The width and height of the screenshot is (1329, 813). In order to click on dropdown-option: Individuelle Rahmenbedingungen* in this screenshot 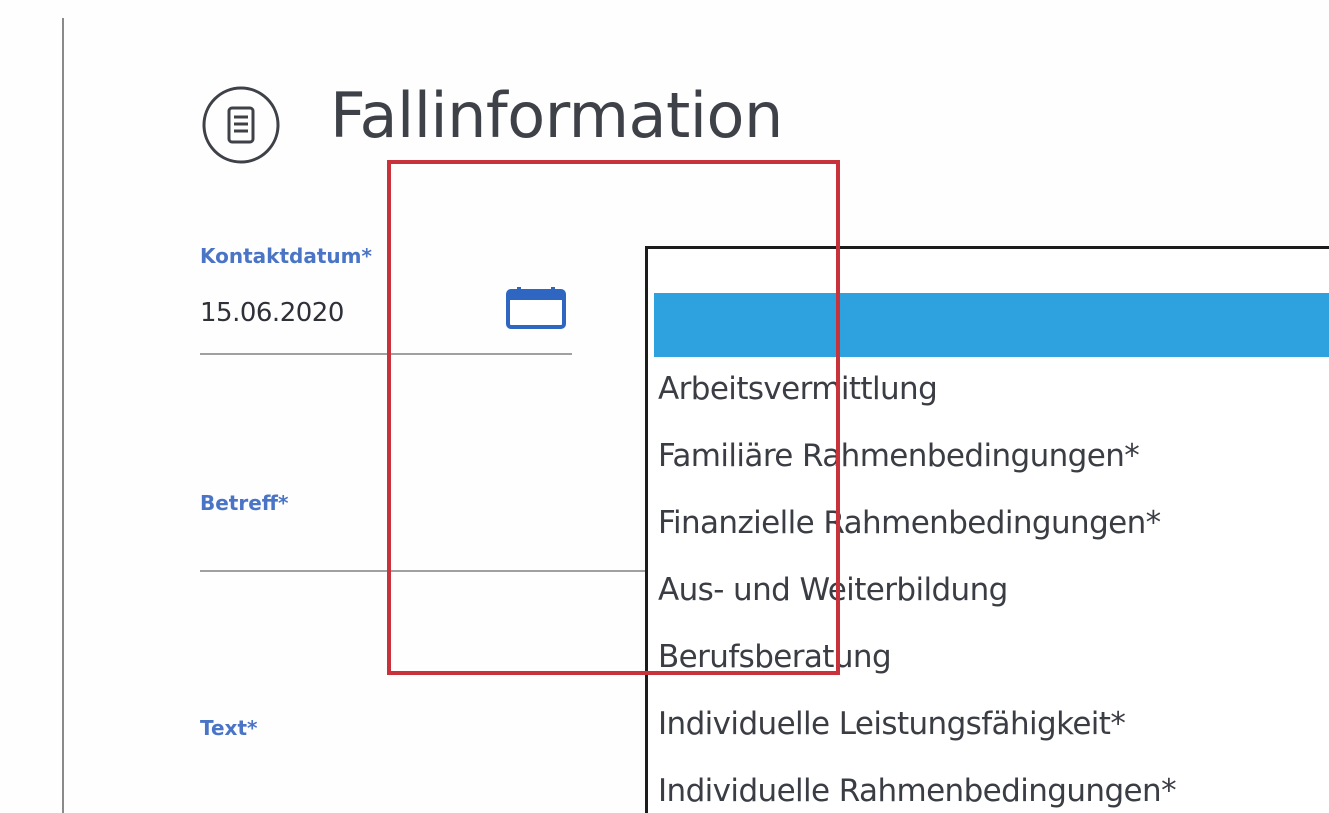, I will do `click(917, 791)`.